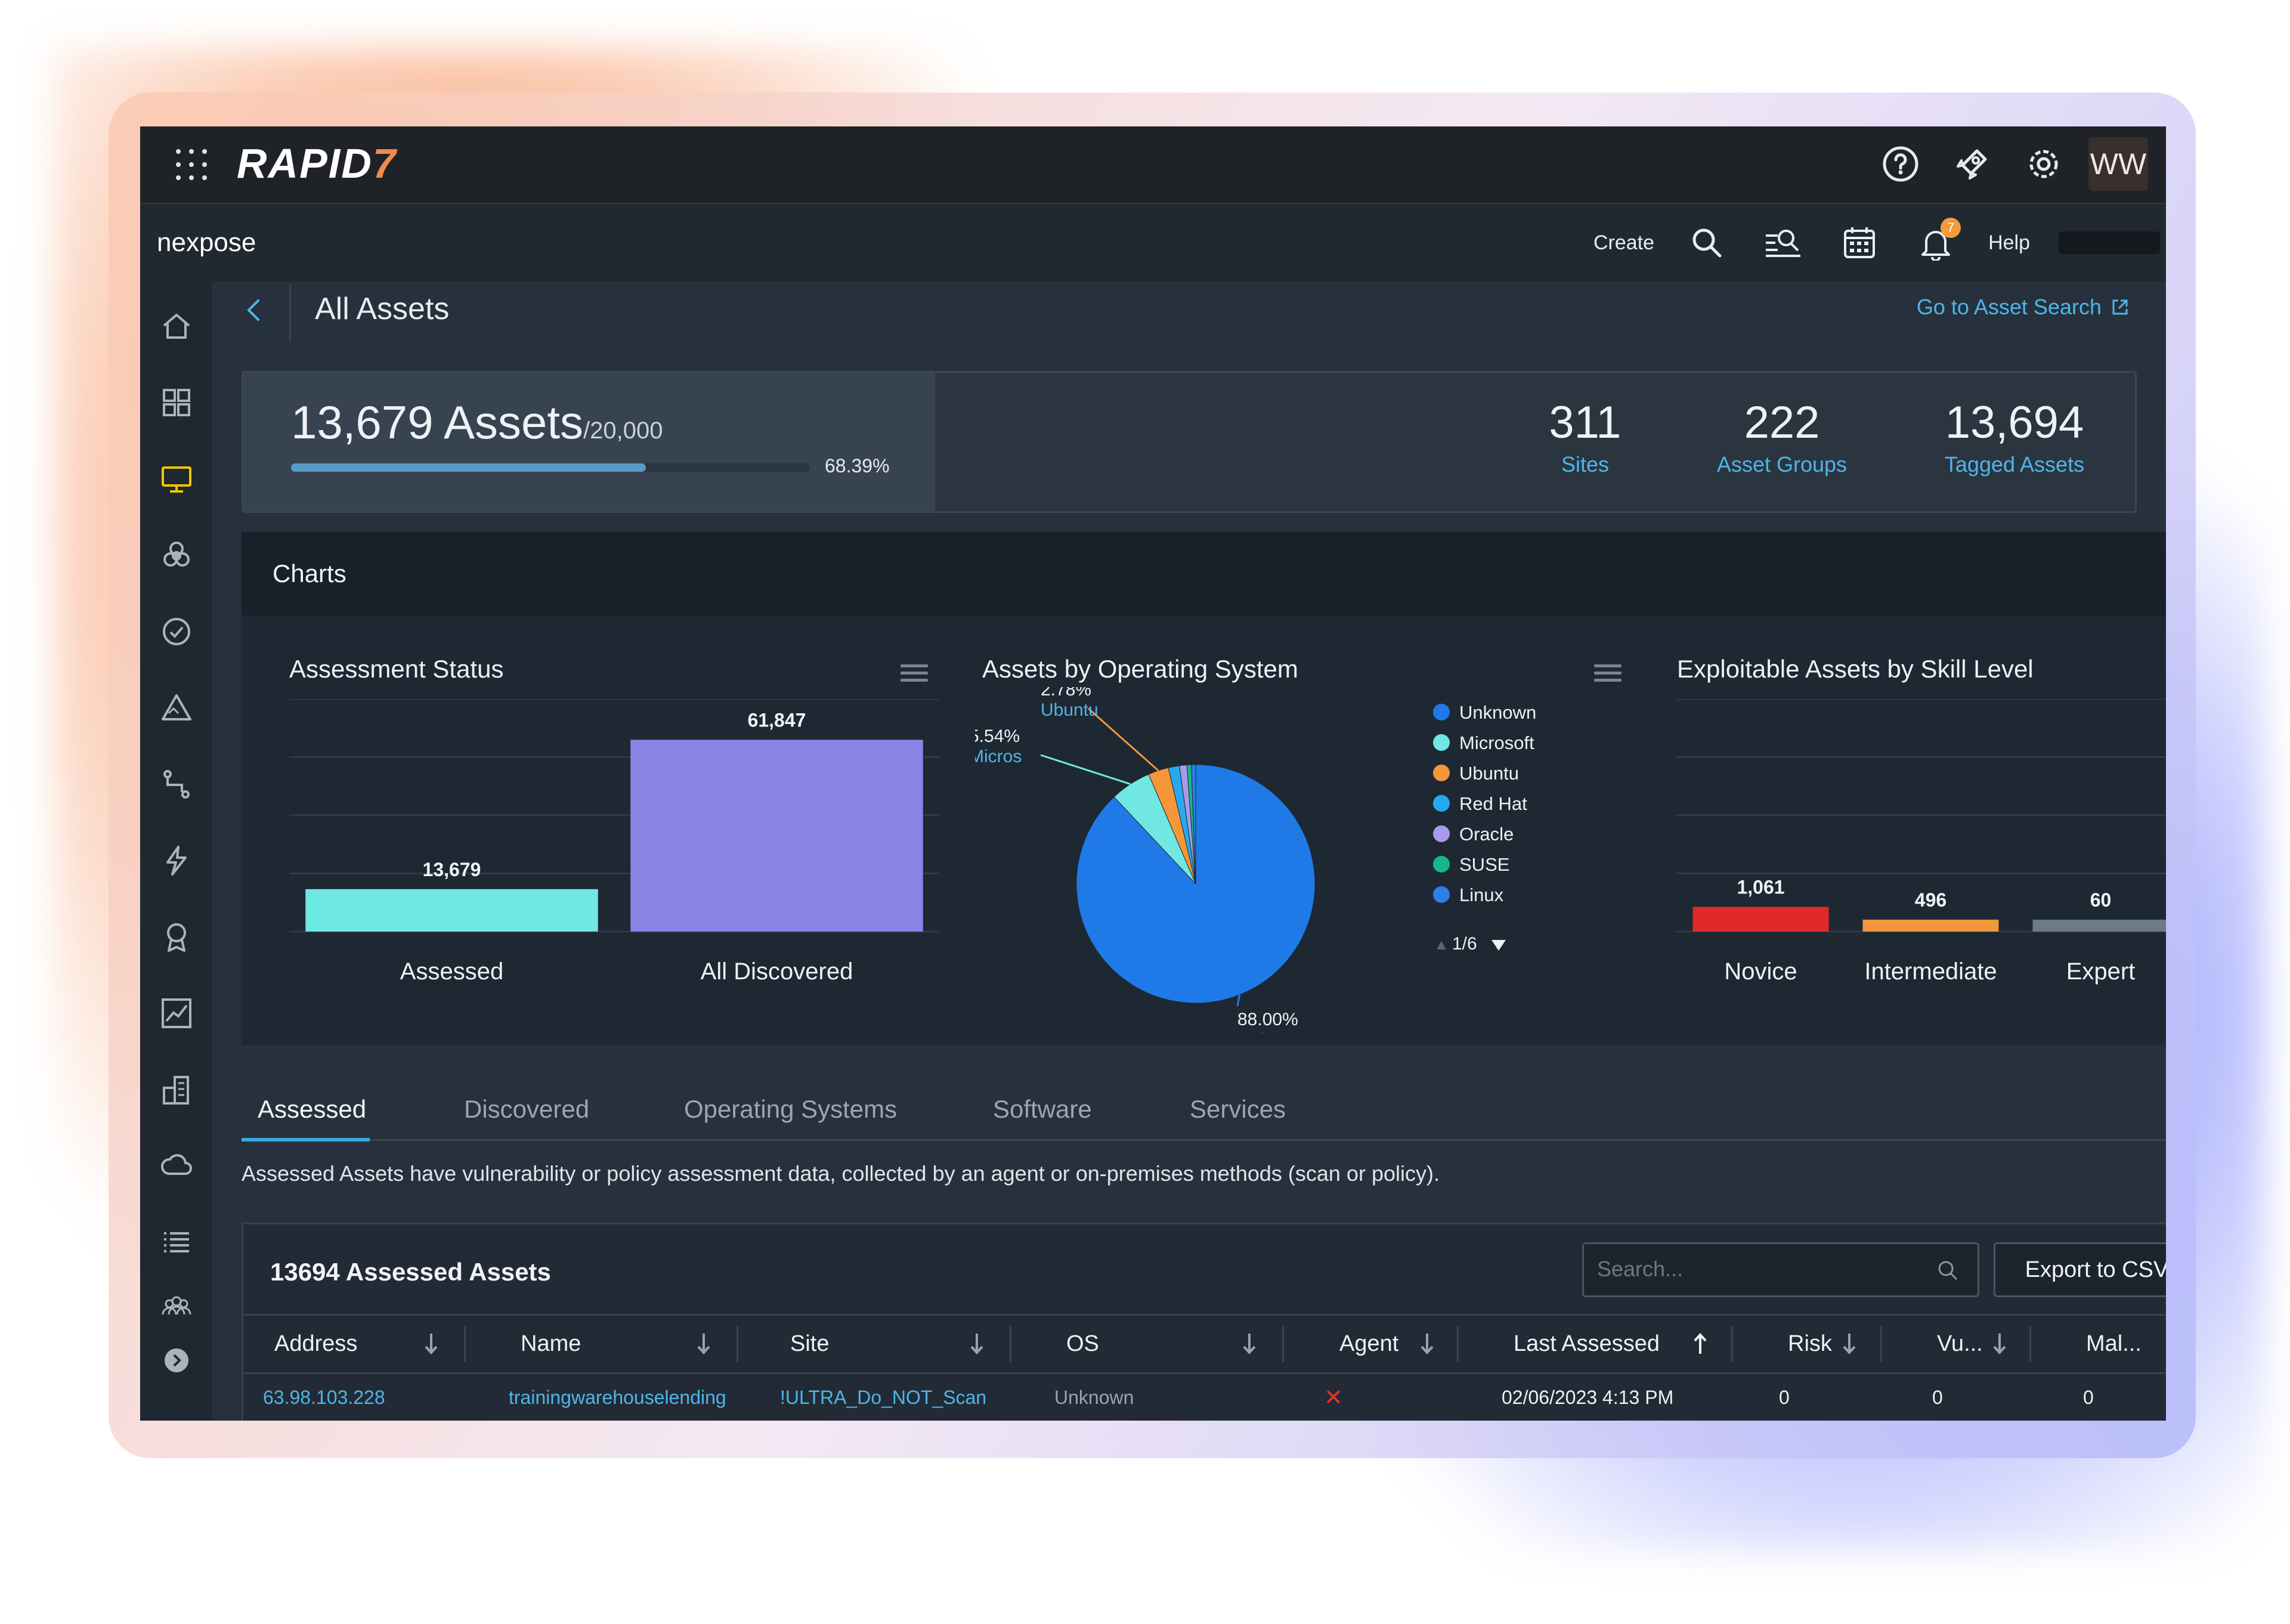 This screenshot has height=1624, width=2290. What do you see at coordinates (176, 784) in the screenshot?
I see `remediation-path-icon` at bounding box center [176, 784].